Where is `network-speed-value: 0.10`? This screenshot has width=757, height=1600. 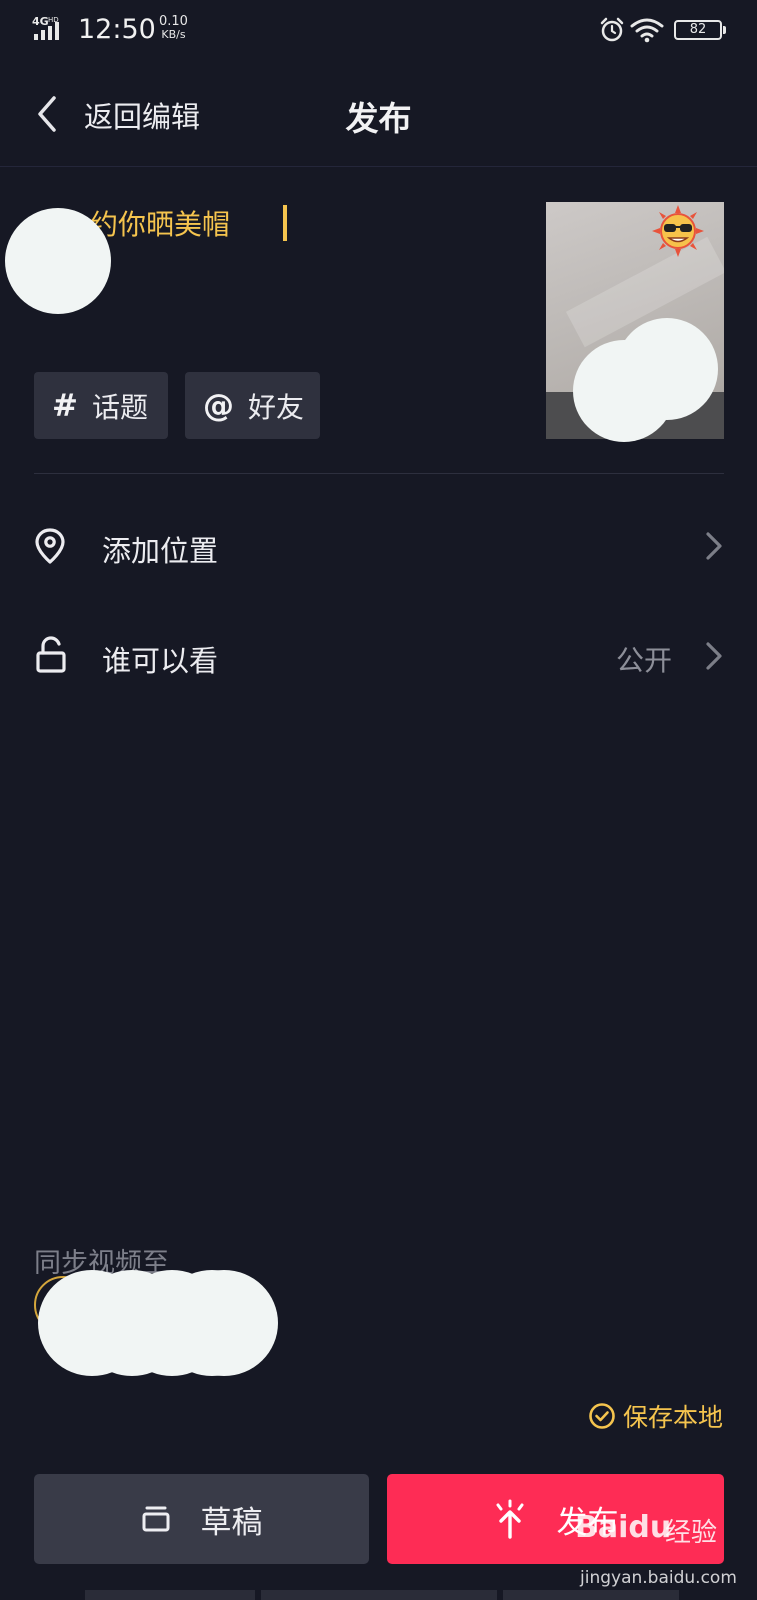 network-speed-value: 0.10 is located at coordinates (173, 21).